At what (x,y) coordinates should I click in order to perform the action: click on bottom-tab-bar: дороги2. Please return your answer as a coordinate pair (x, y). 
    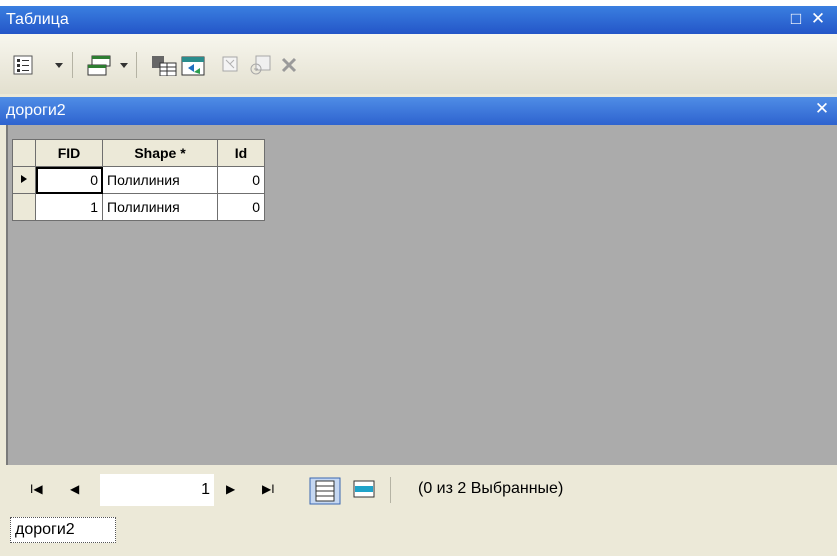
    Looking at the image, I should click on (418, 535).